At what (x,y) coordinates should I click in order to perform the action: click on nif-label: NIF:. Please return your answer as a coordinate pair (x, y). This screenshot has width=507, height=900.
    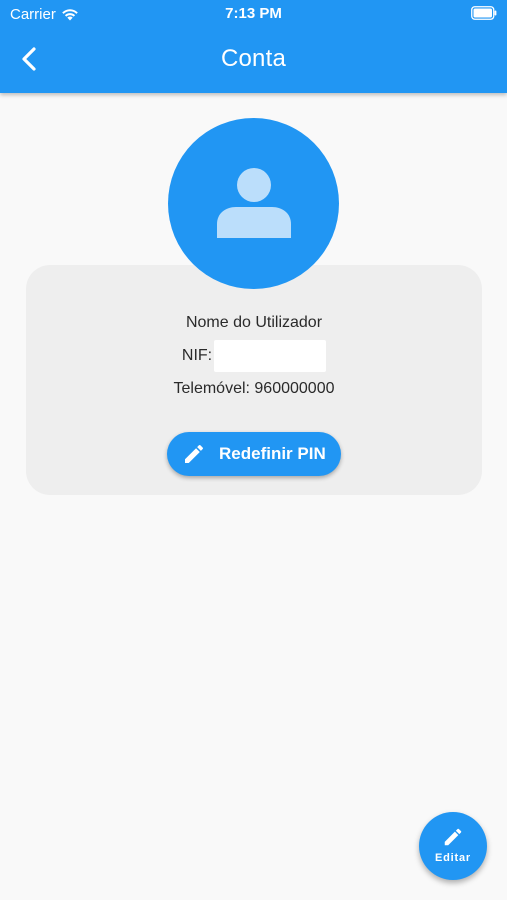
    Looking at the image, I should click on (197, 355).